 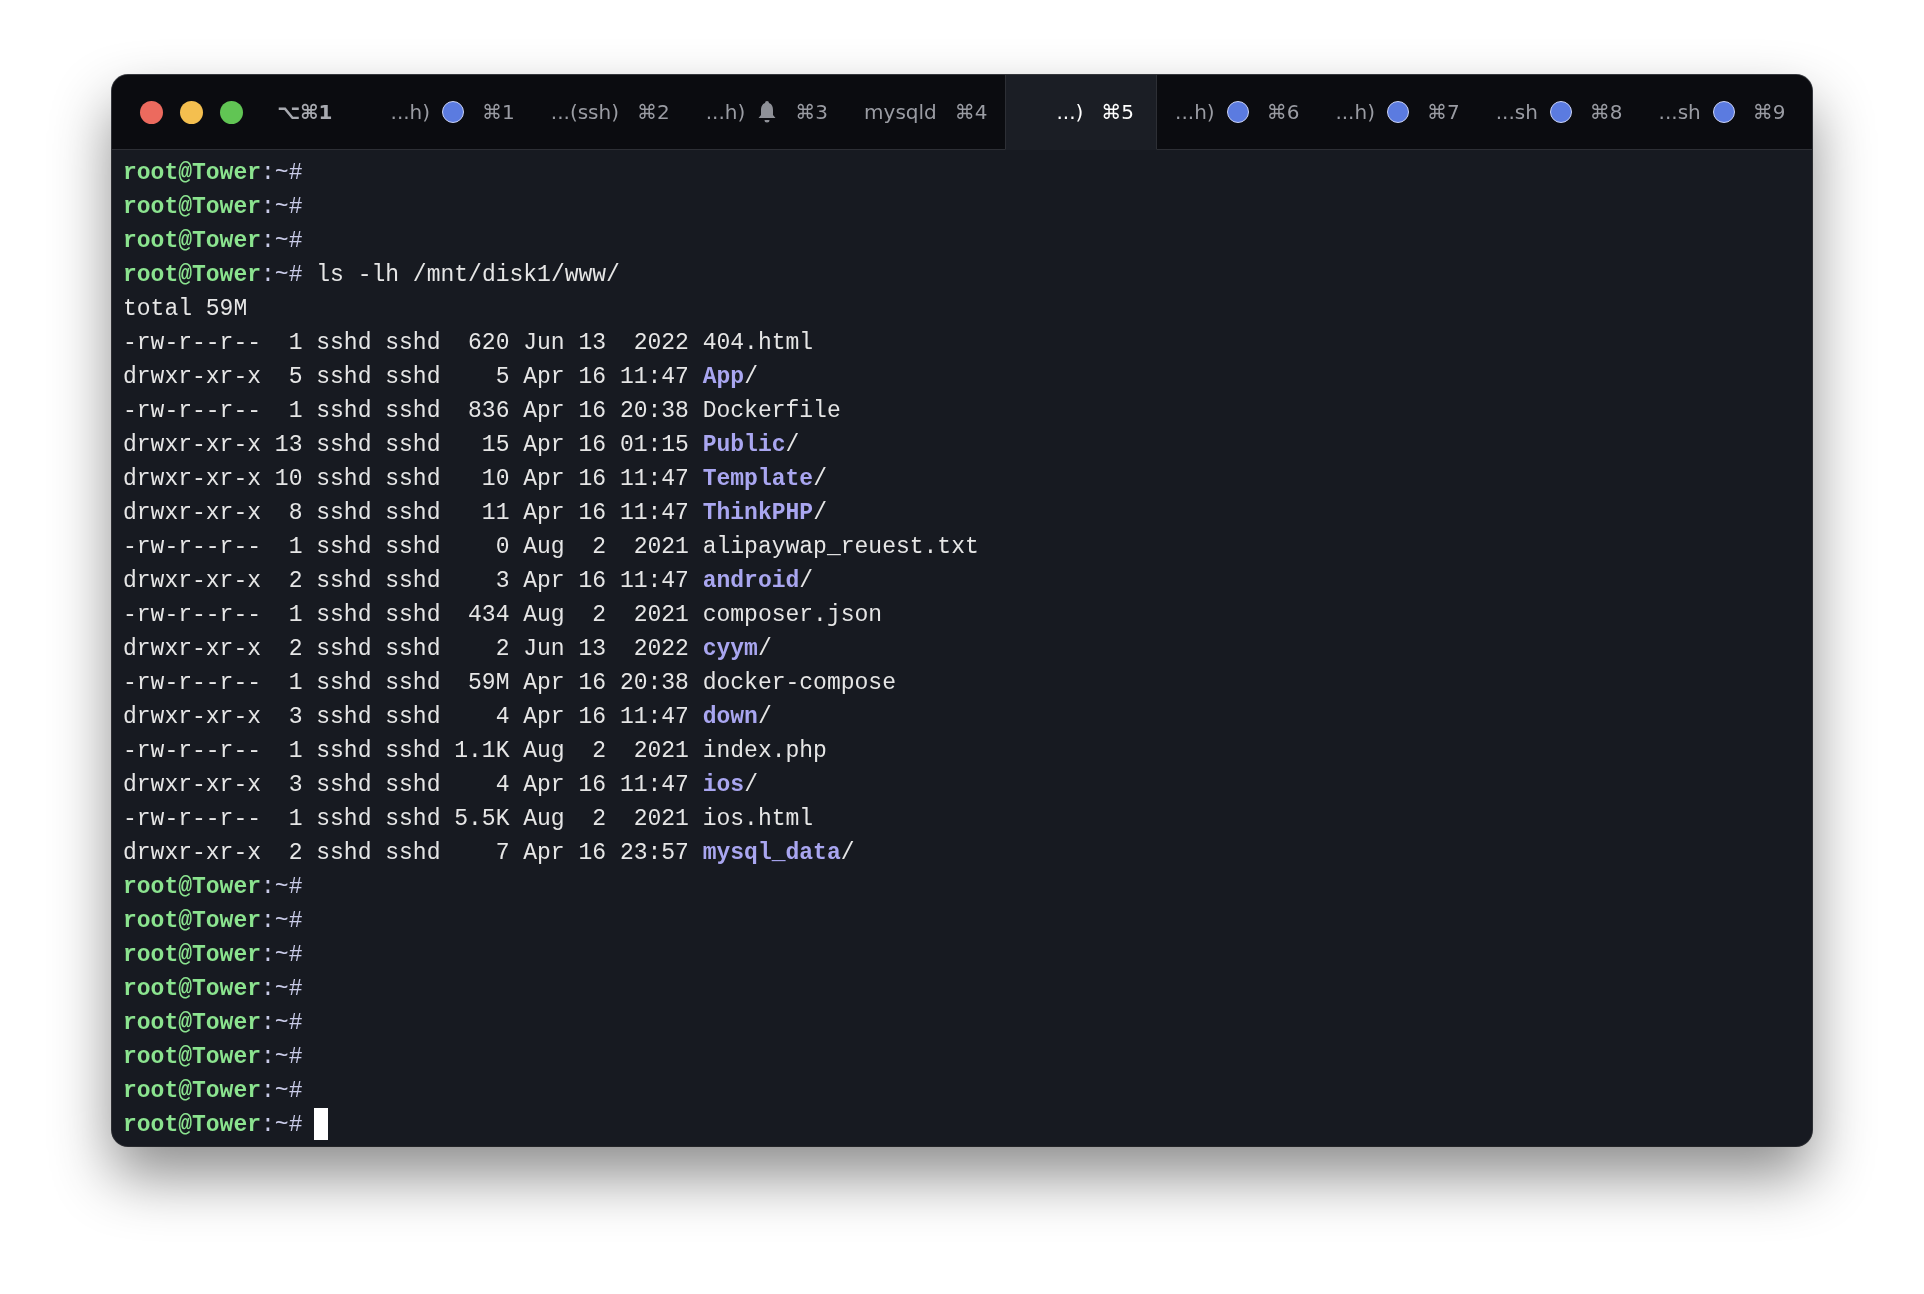 What do you see at coordinates (191, 112) in the screenshot?
I see `minimize-button` at bounding box center [191, 112].